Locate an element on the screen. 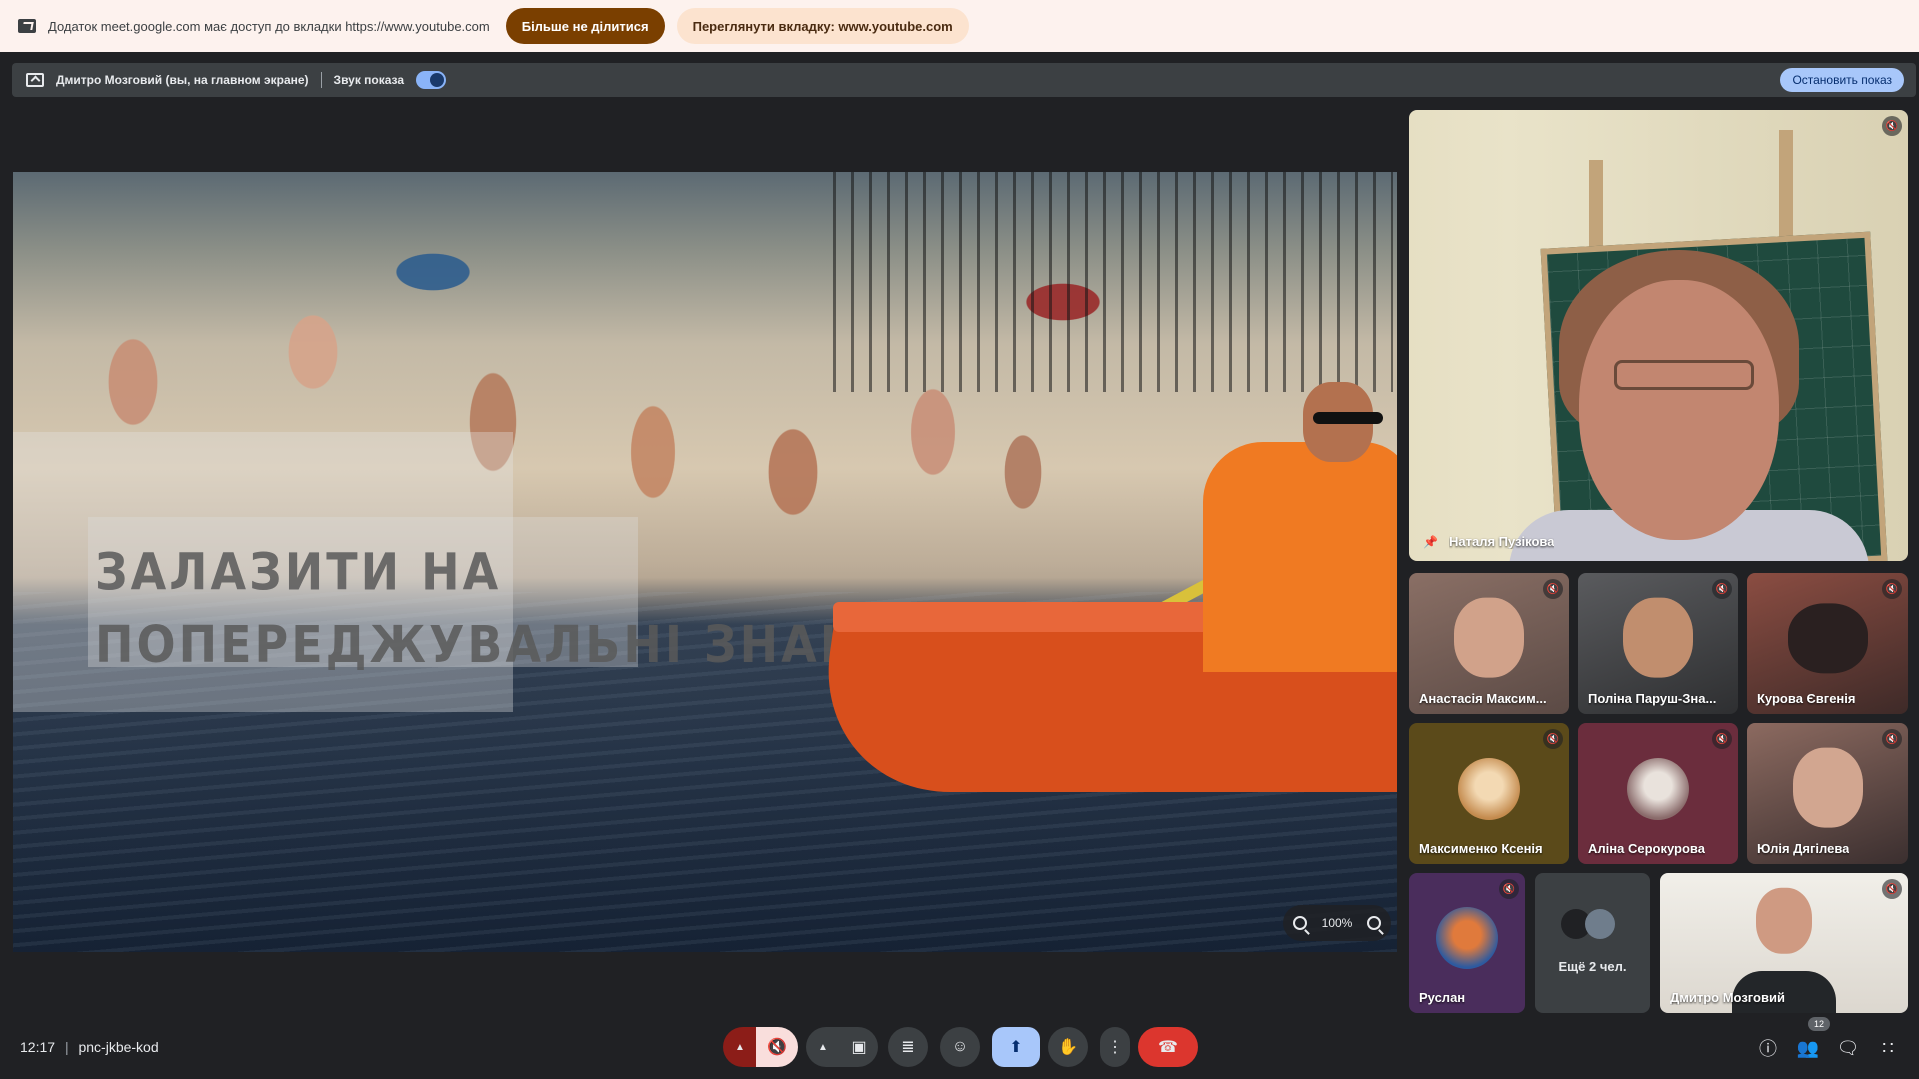 This screenshot has height=1079, width=1919. participant-name: Максименко Ксенія is located at coordinates (1481, 848).